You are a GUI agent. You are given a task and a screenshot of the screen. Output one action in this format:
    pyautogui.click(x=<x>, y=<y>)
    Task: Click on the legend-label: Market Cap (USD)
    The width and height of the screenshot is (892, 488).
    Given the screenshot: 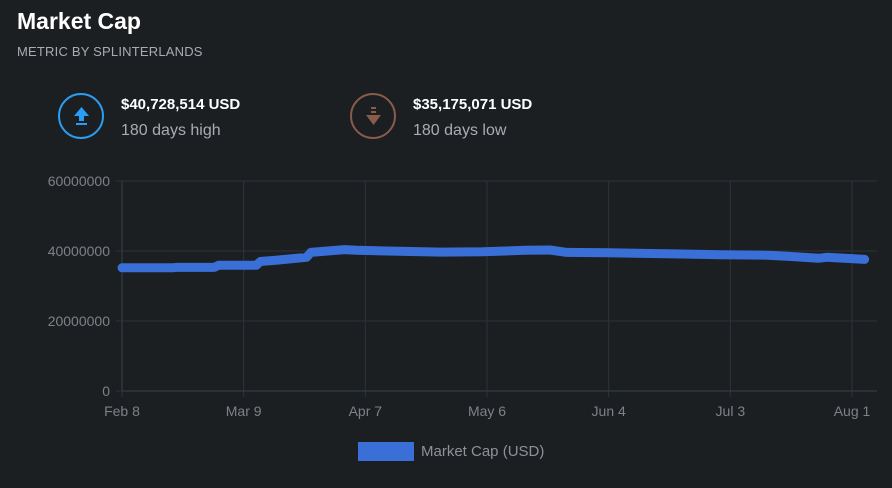 What is the action you would take?
    pyautogui.click(x=483, y=451)
    